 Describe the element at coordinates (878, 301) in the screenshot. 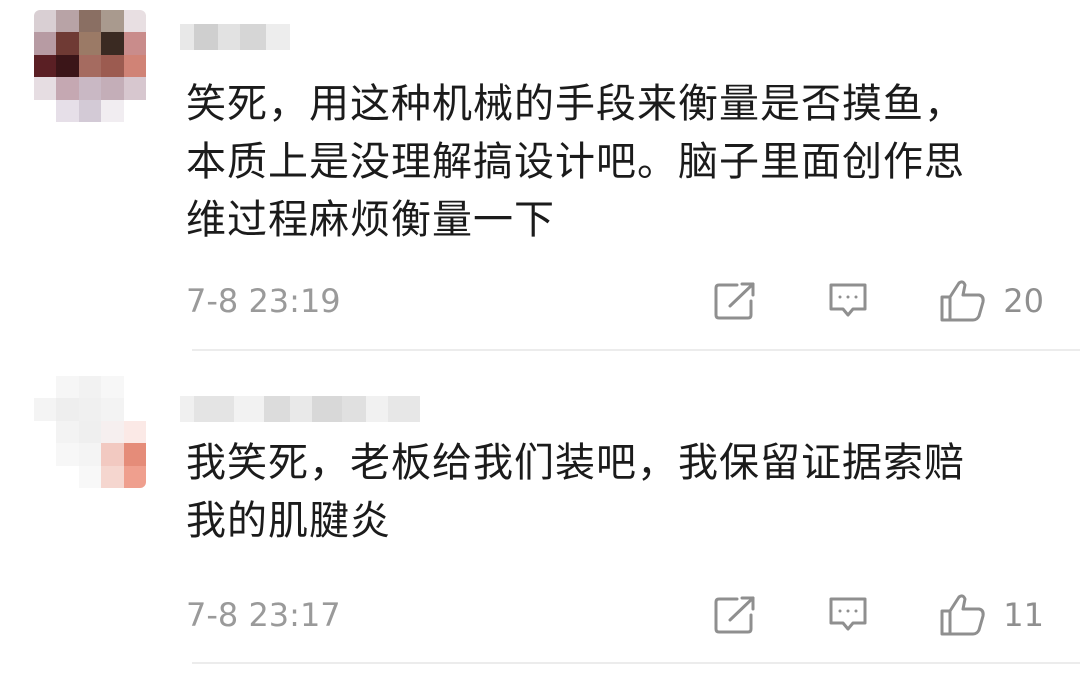

I see `comment-actions: 20` at that location.